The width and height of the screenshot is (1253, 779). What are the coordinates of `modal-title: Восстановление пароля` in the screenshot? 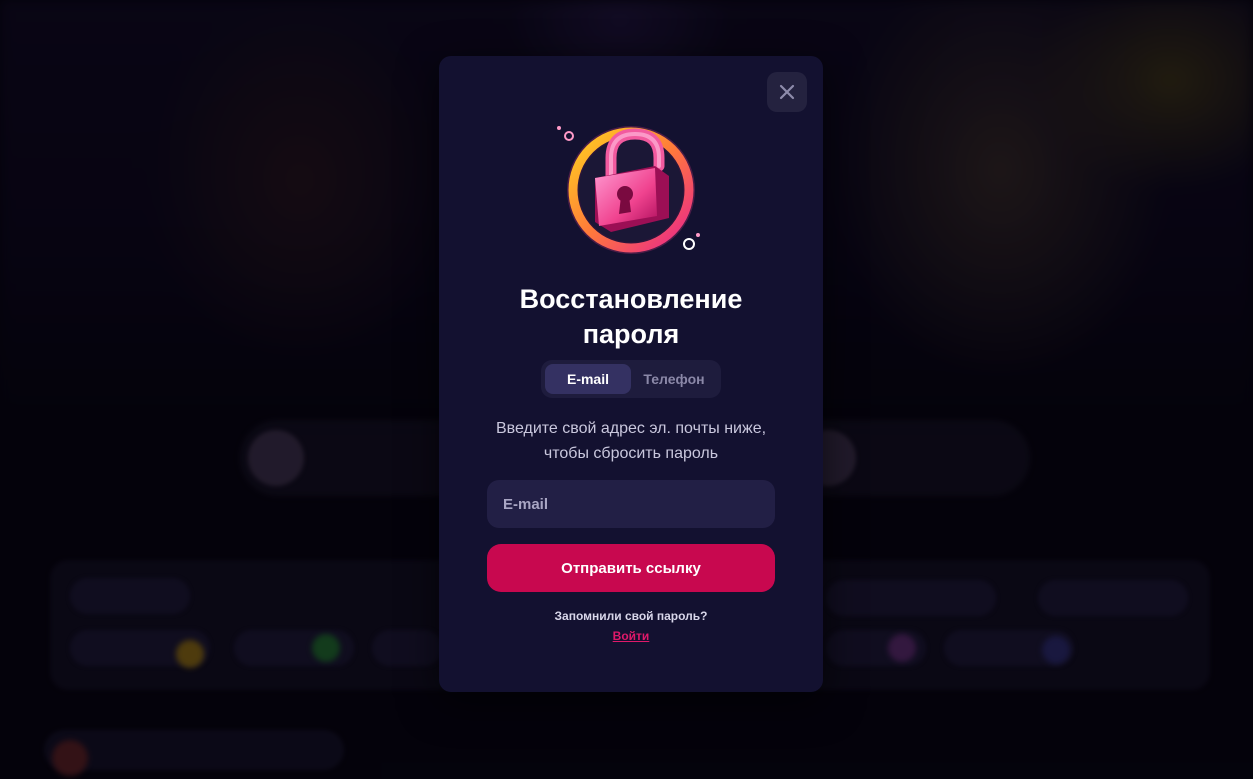 It's located at (631, 317).